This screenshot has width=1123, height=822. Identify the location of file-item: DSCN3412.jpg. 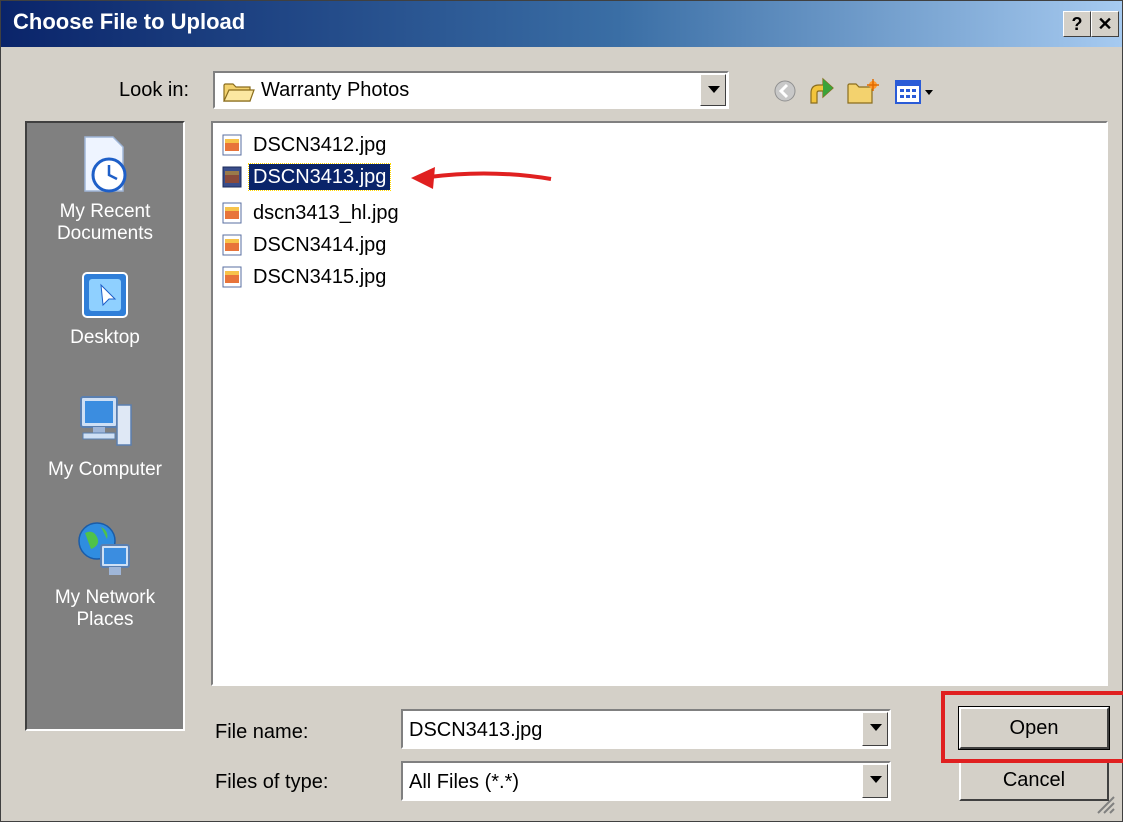
(305, 145).